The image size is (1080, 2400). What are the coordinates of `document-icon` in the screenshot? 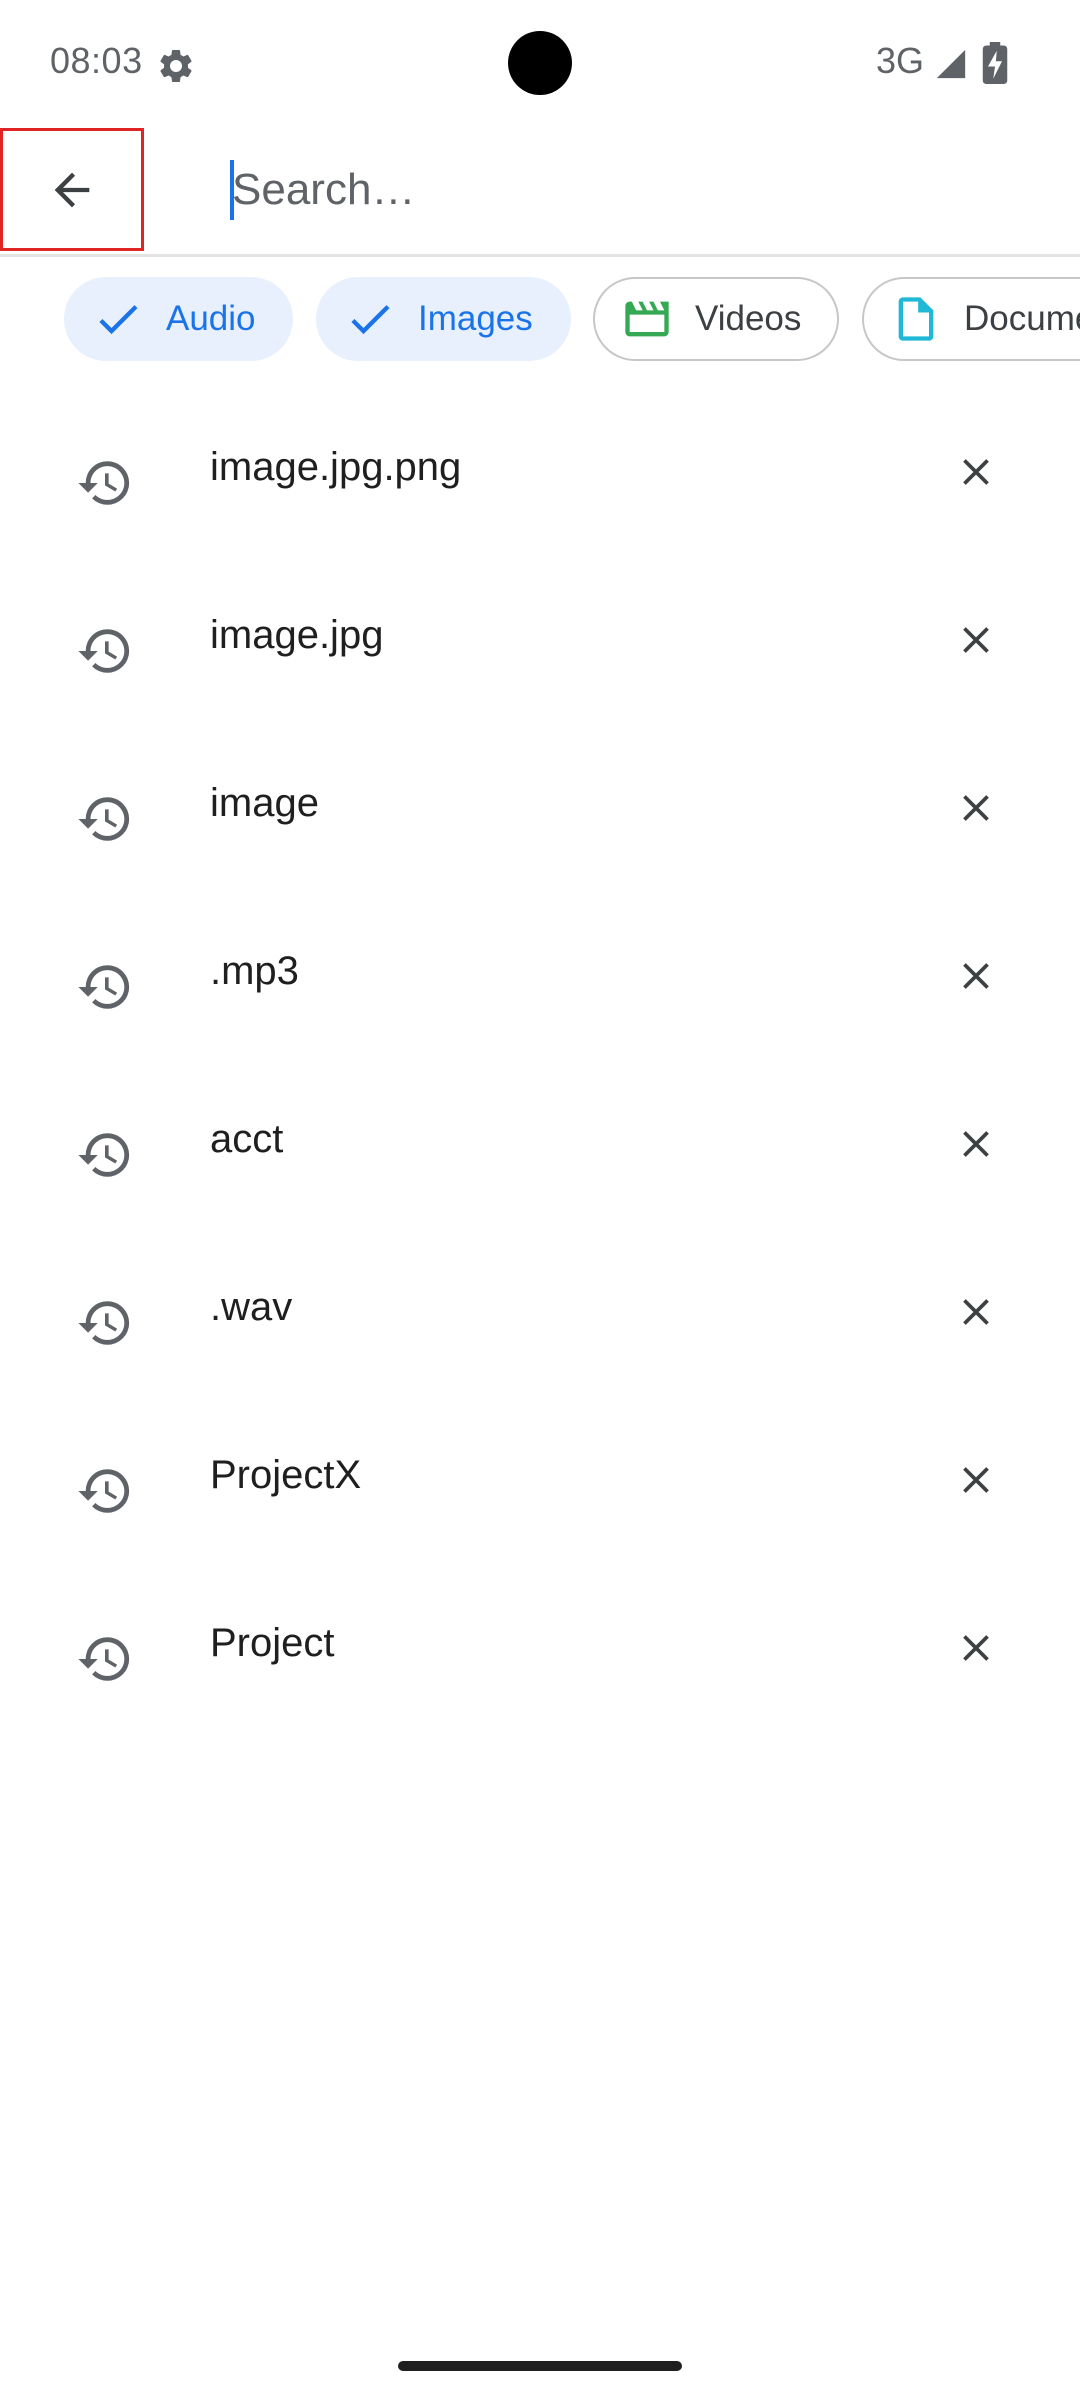 It's located at (916, 319).